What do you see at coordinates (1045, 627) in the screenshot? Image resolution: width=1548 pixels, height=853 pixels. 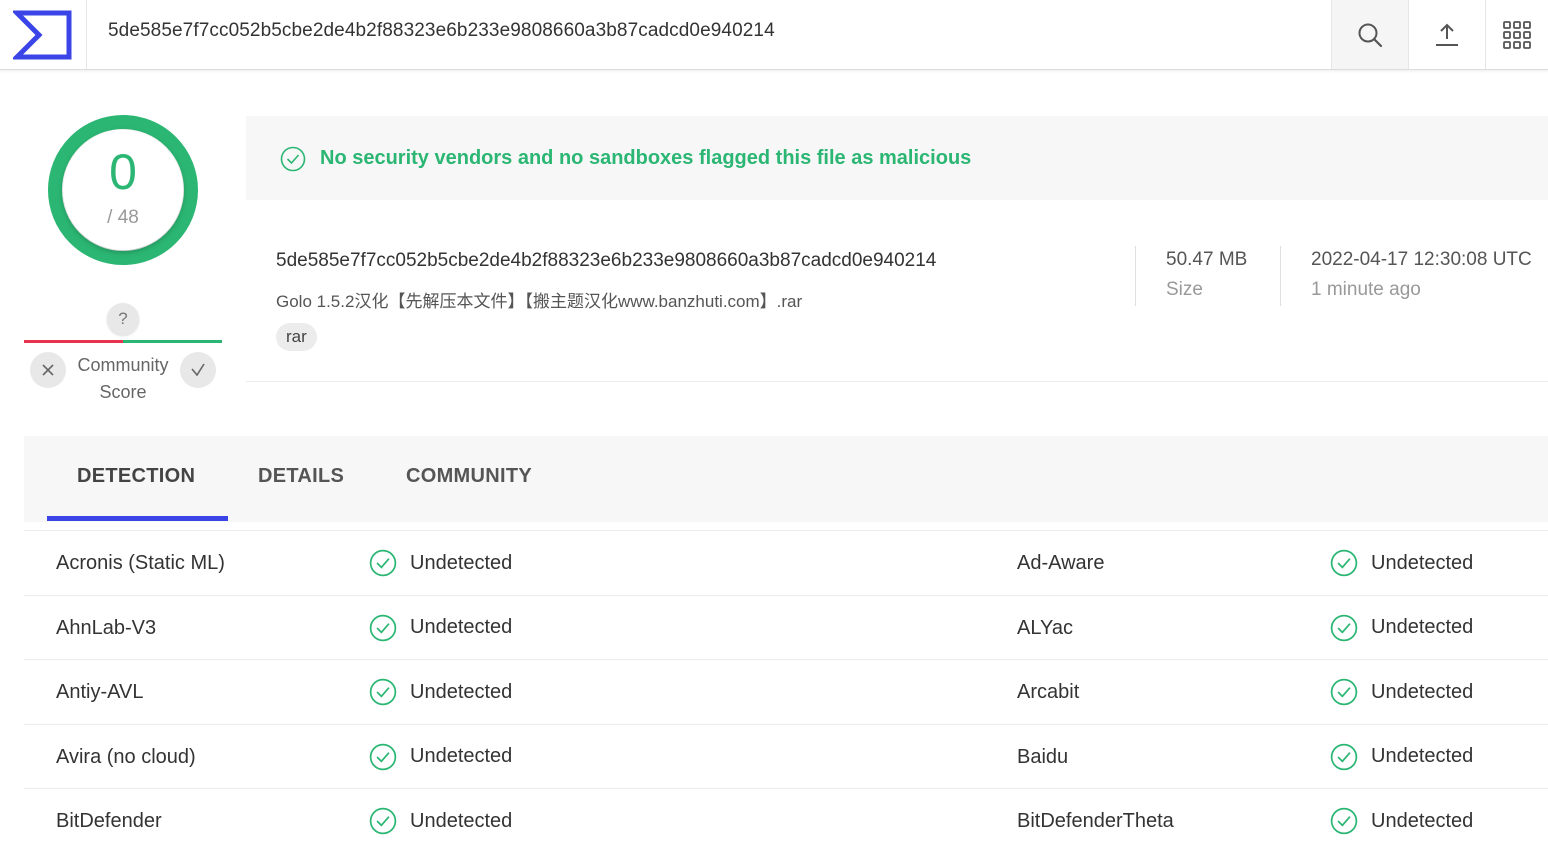 I see `vendor-name: ALYac` at bounding box center [1045, 627].